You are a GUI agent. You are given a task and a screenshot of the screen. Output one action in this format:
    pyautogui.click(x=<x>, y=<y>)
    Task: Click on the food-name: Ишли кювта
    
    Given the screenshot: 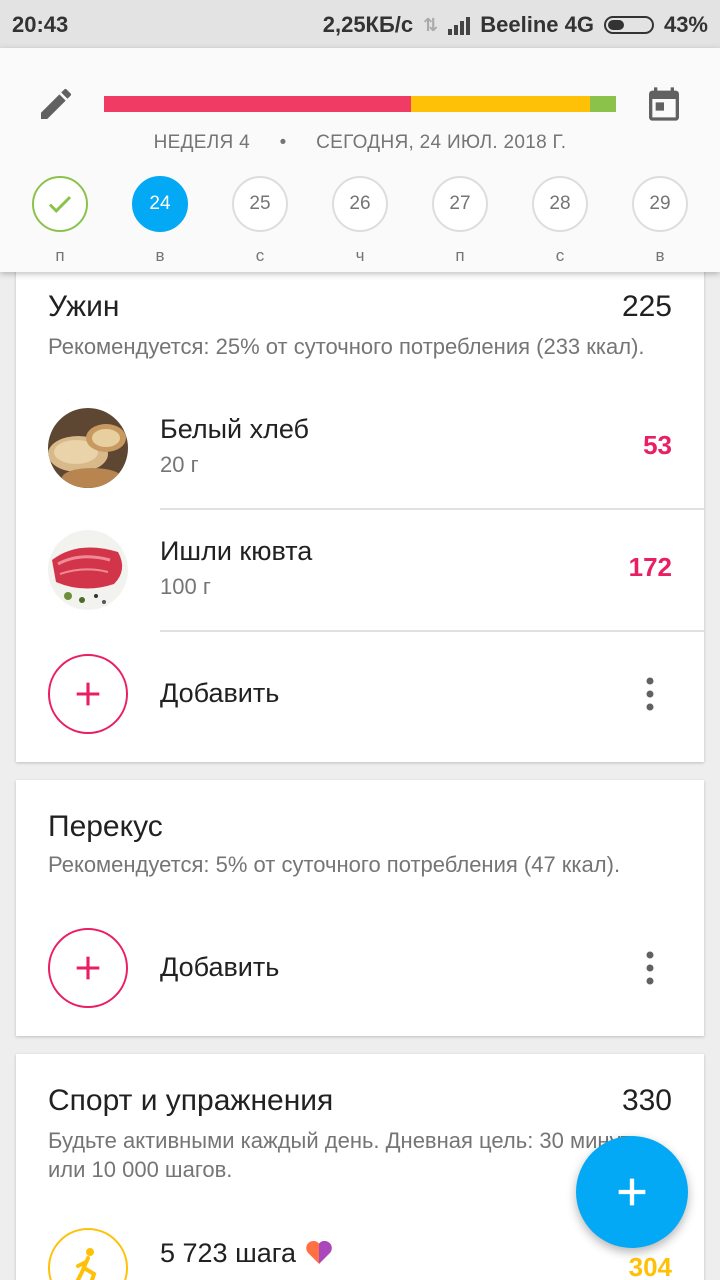 What is the action you would take?
    pyautogui.click(x=236, y=551)
    